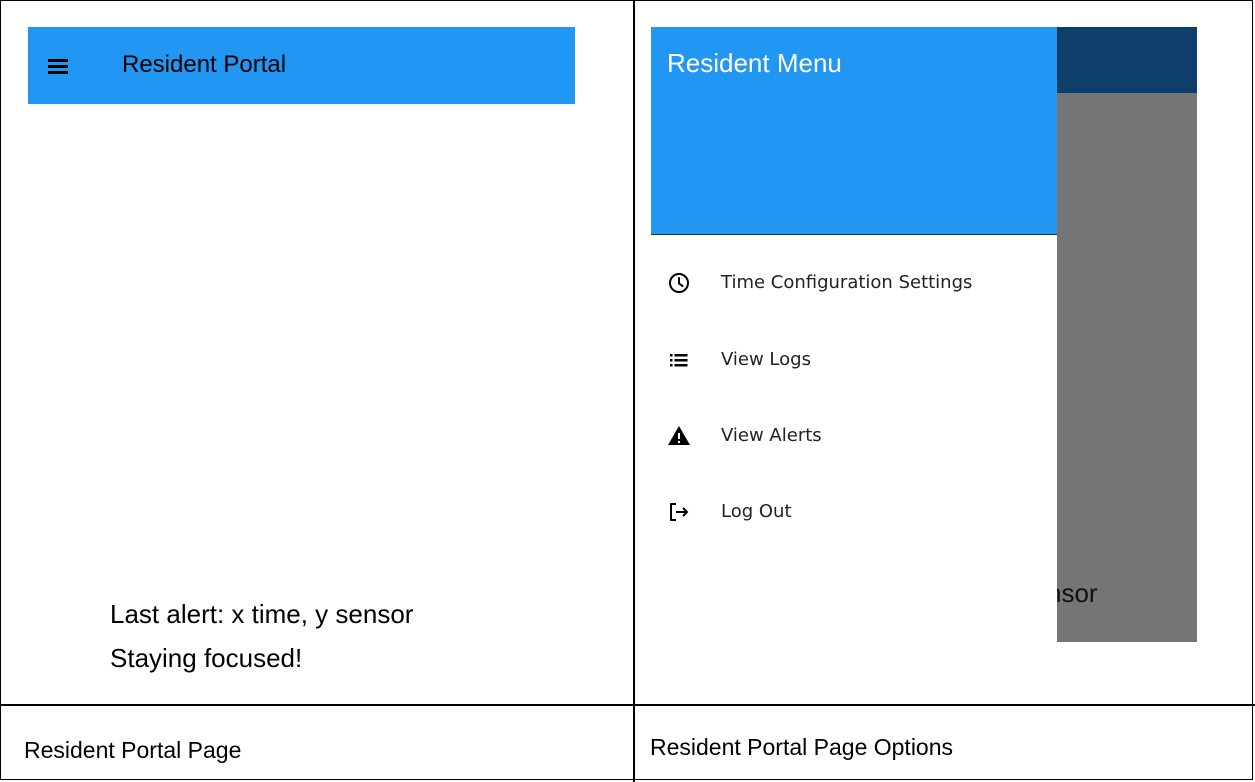 Image resolution: width=1255 pixels, height=782 pixels. I want to click on left-caption: Resident Portal Page, so click(133, 750).